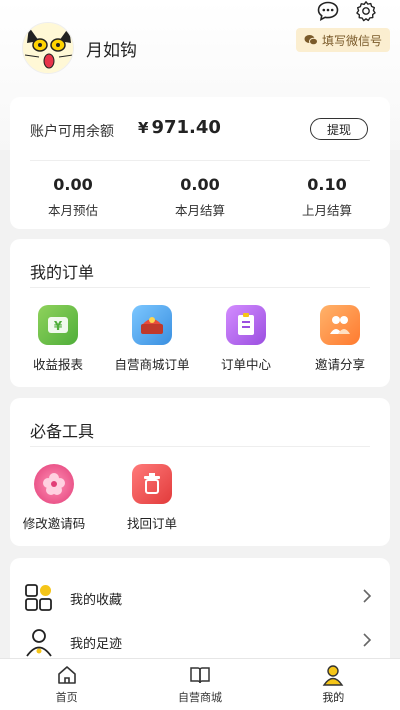 The height and width of the screenshot is (710, 400). I want to click on income-report-button: ¥ 收益报表, so click(58, 339).